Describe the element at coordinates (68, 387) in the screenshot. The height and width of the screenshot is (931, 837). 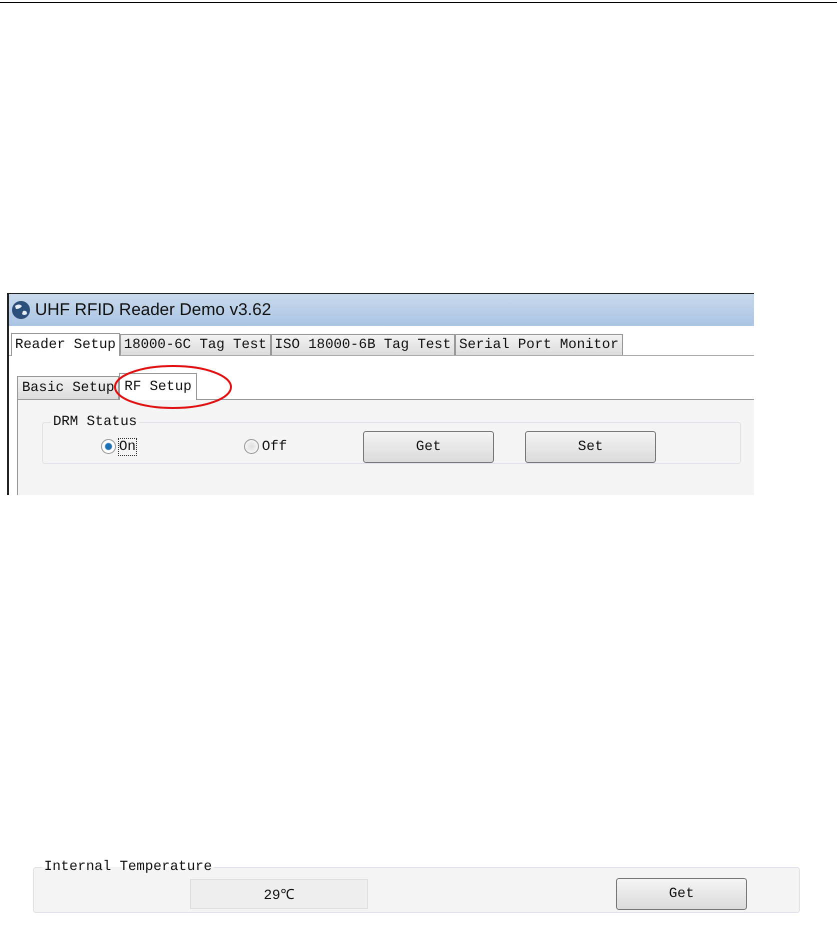
I see `tab: Basic Setup` at that location.